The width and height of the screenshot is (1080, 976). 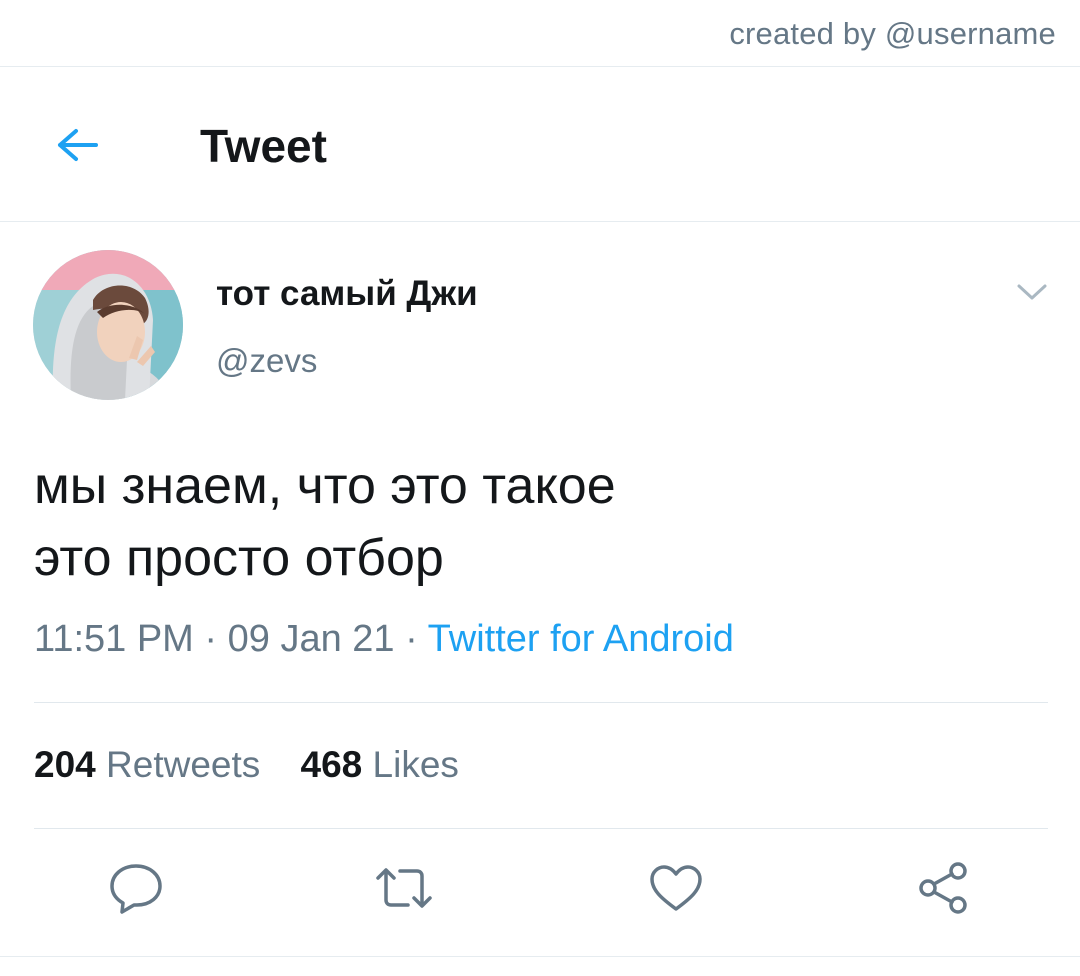 I want to click on tweet-text-line: это просто отбор, so click(x=239, y=558).